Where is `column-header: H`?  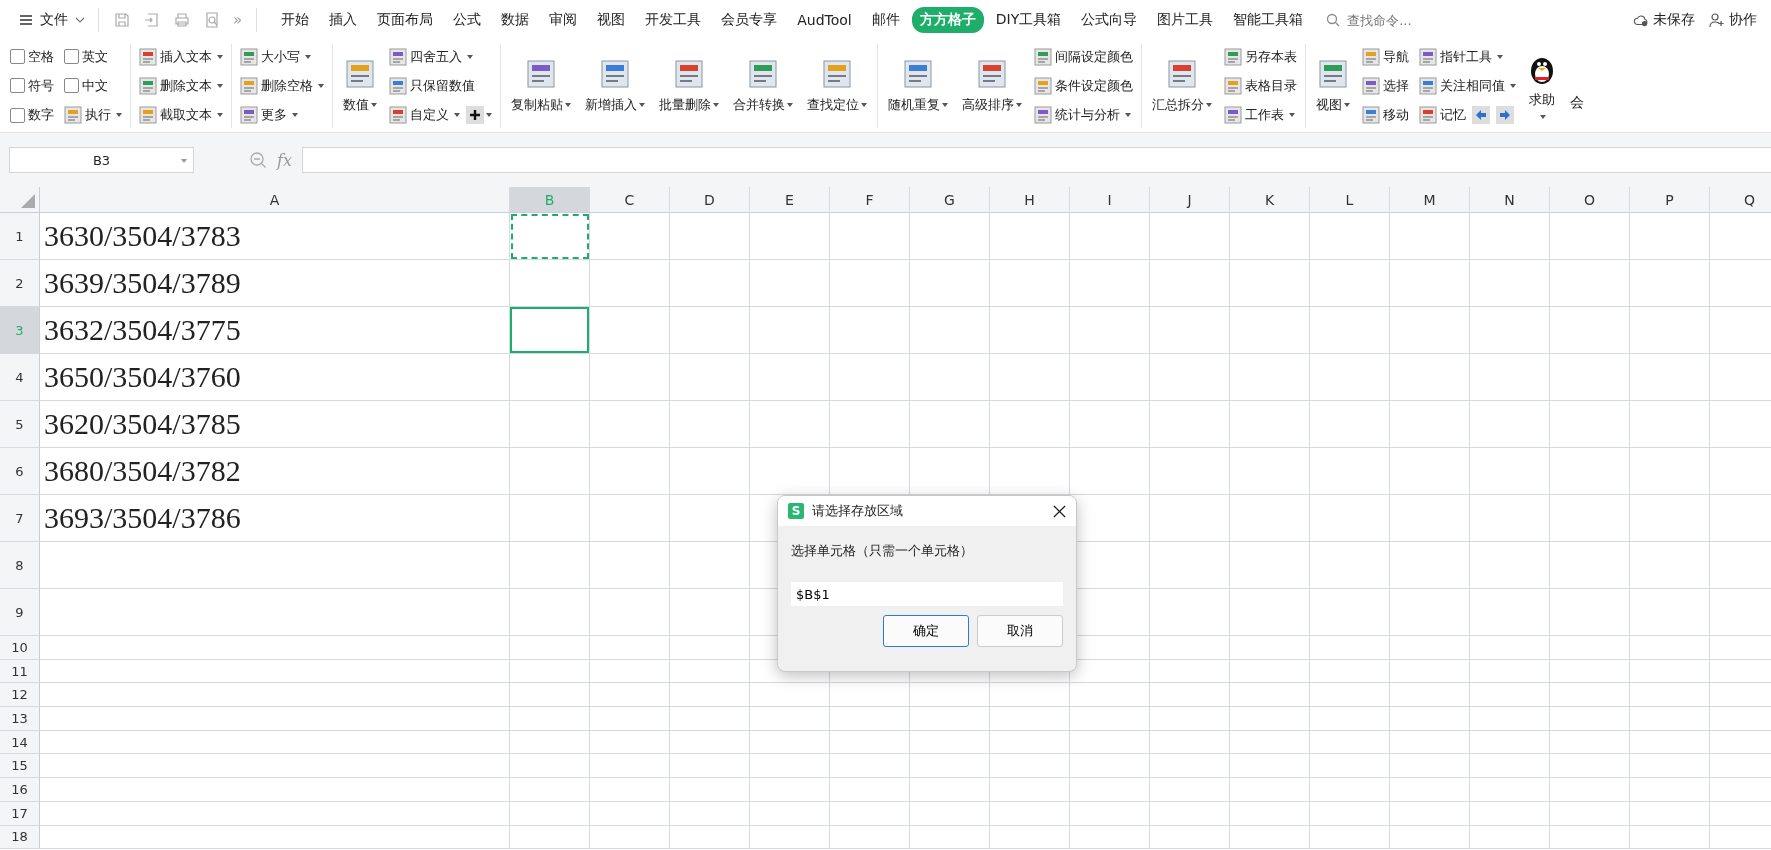
column-header: H is located at coordinates (1030, 200).